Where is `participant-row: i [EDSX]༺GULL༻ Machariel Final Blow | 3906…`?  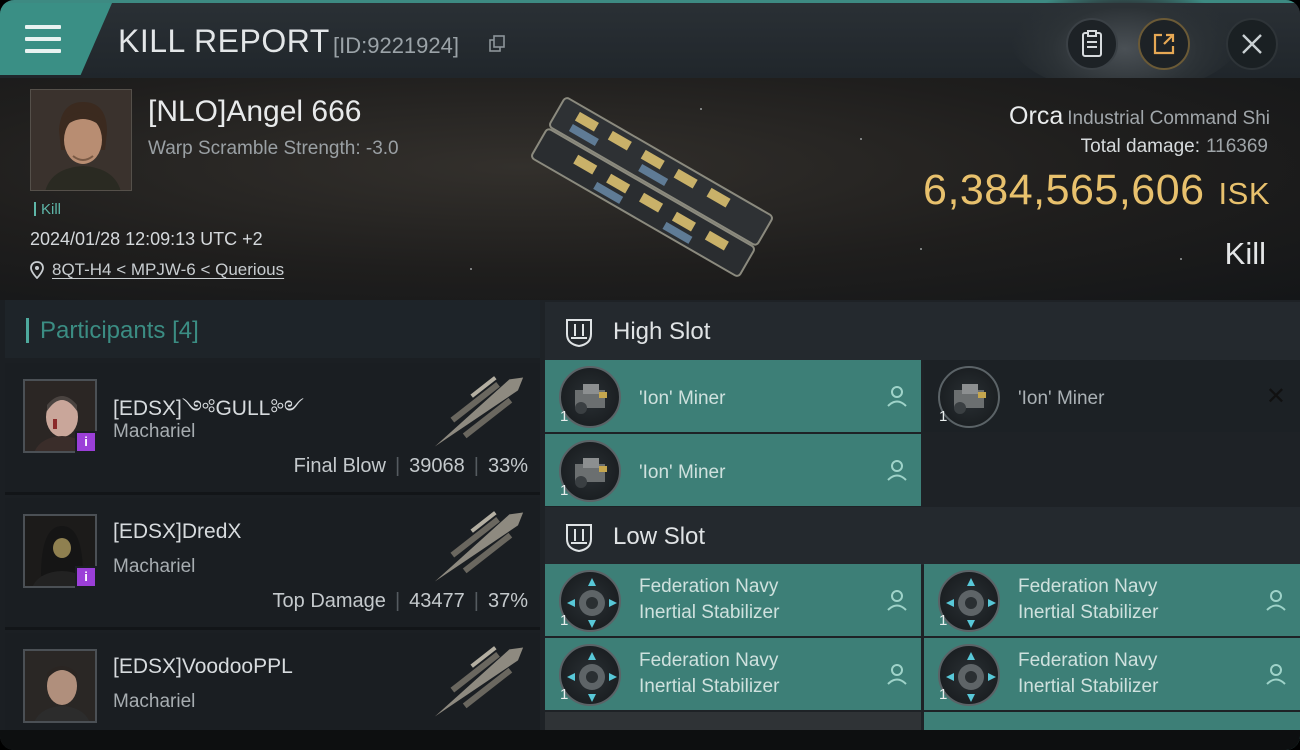 participant-row: i [EDSX]༺GULL༻ Machariel Final Blow | 3906… is located at coordinates (272, 429).